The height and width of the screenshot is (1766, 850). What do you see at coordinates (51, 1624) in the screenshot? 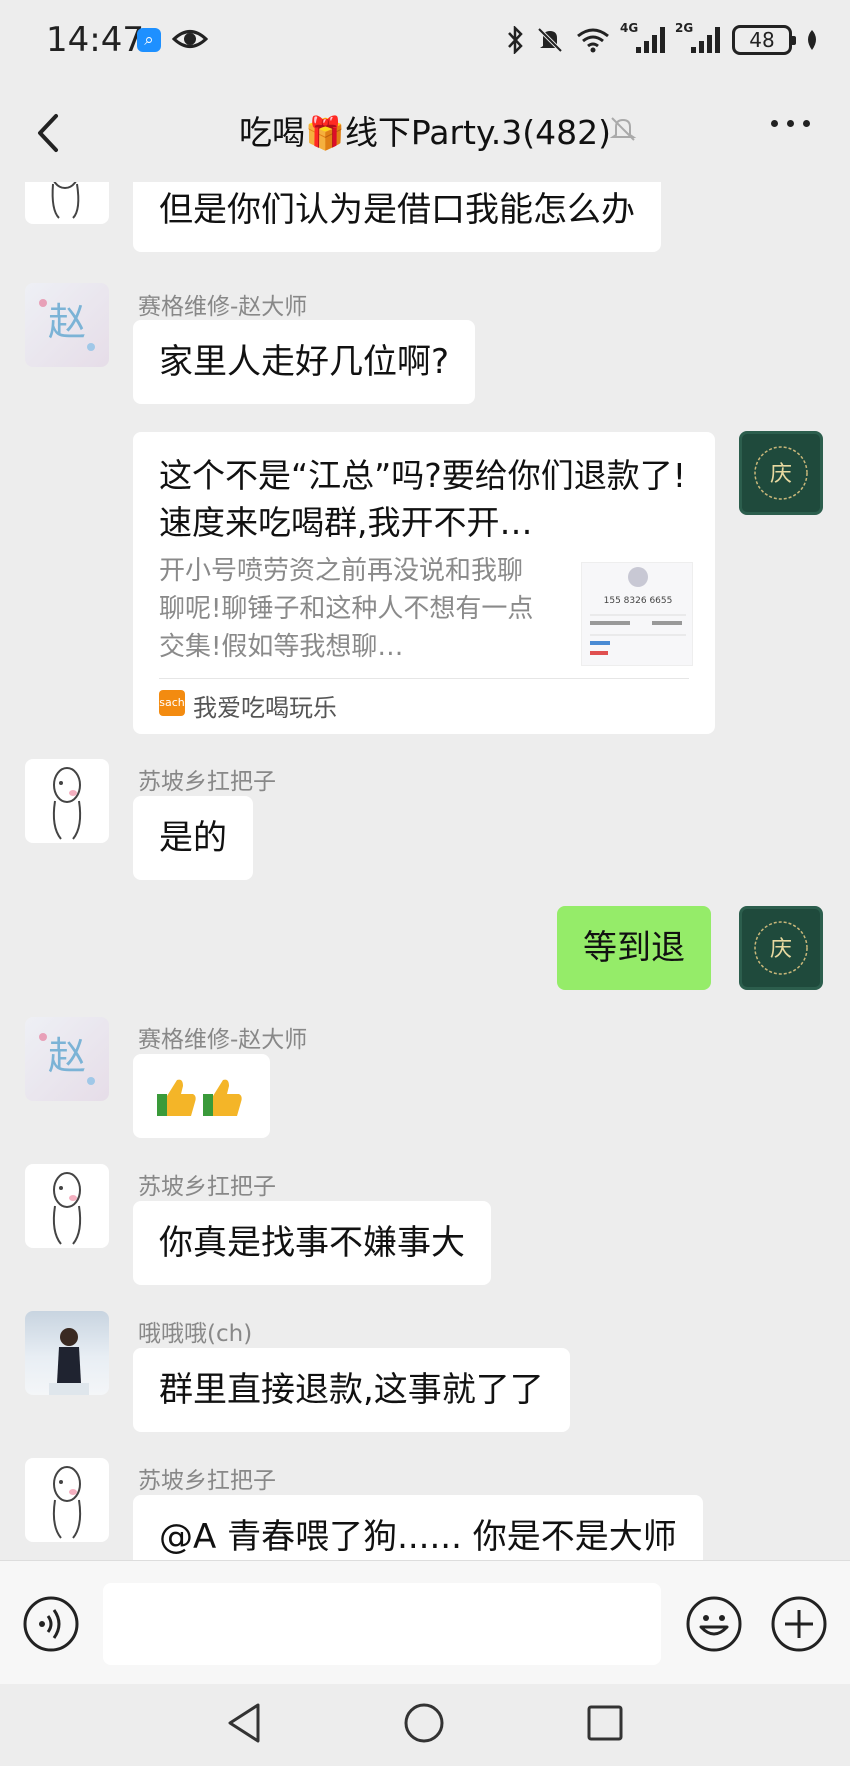
I see `voice-input-icon` at bounding box center [51, 1624].